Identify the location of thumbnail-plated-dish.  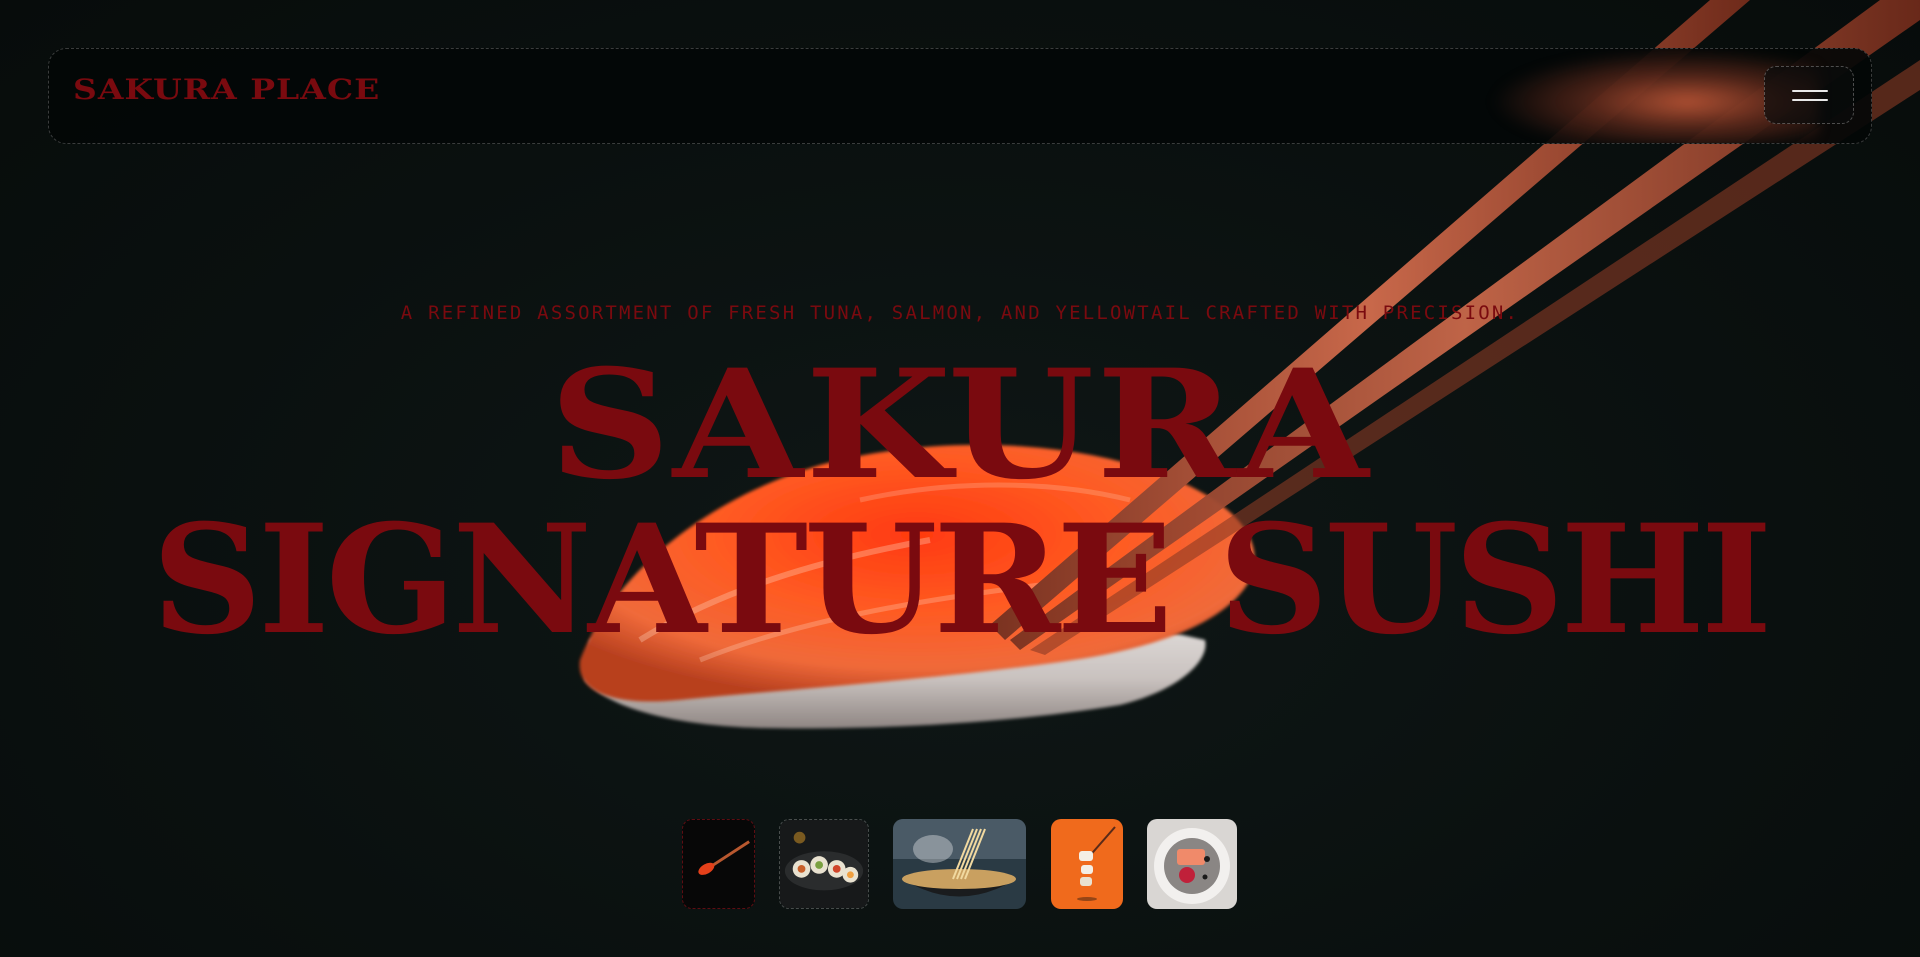
(1192, 864).